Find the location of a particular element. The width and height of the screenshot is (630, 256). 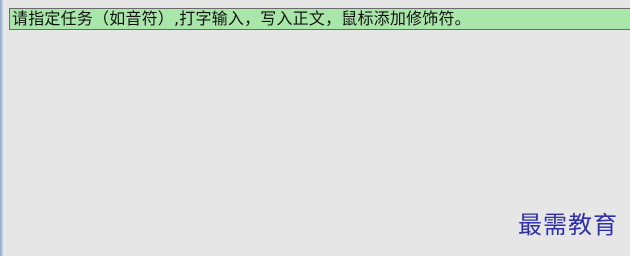

watermark-logo-text: 最需教育 is located at coordinates (568, 225).